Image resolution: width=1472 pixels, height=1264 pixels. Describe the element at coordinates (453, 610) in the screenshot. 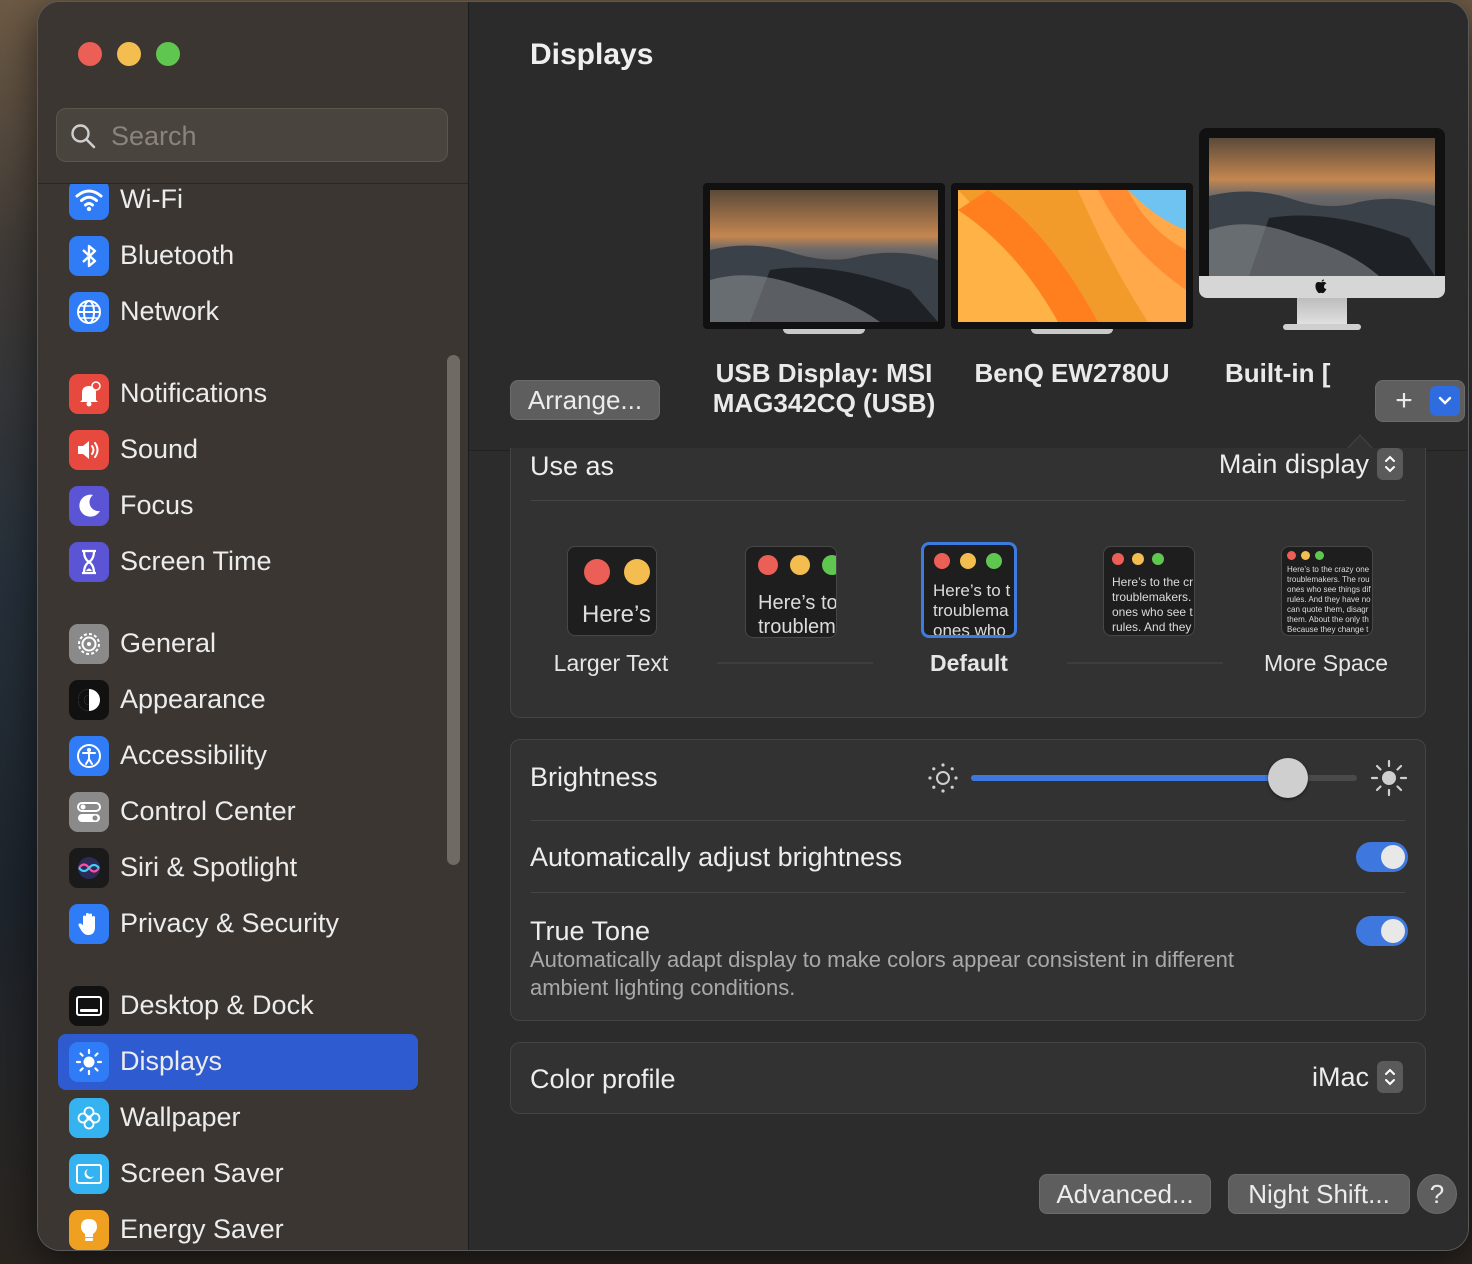

I see `sidebar-scrollbar` at that location.